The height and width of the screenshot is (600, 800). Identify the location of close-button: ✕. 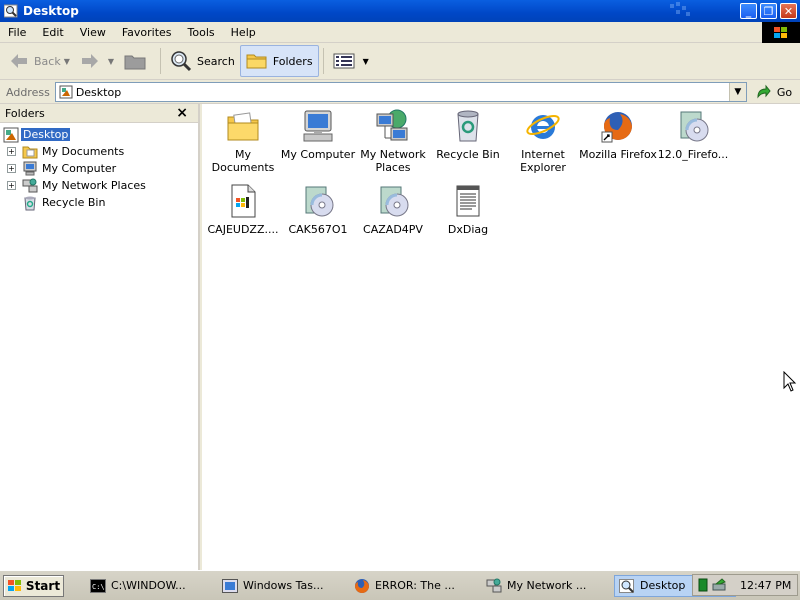
(788, 11).